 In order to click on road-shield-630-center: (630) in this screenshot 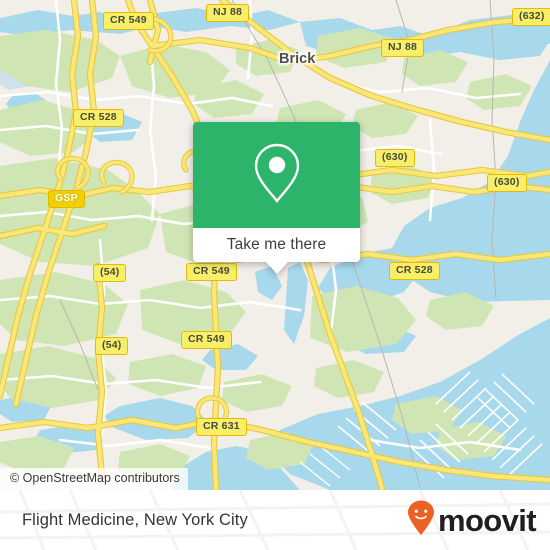, I will do `click(395, 158)`.